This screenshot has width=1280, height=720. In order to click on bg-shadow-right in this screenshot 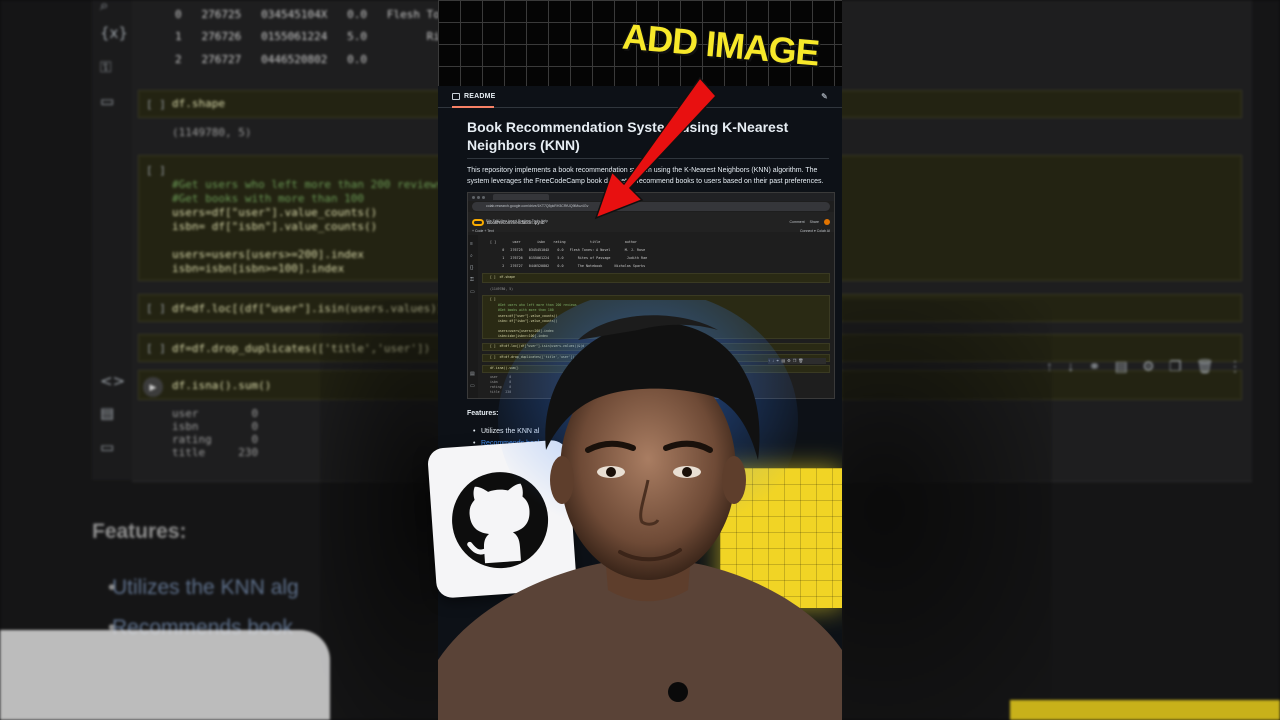, I will do `click(947, 510)`.